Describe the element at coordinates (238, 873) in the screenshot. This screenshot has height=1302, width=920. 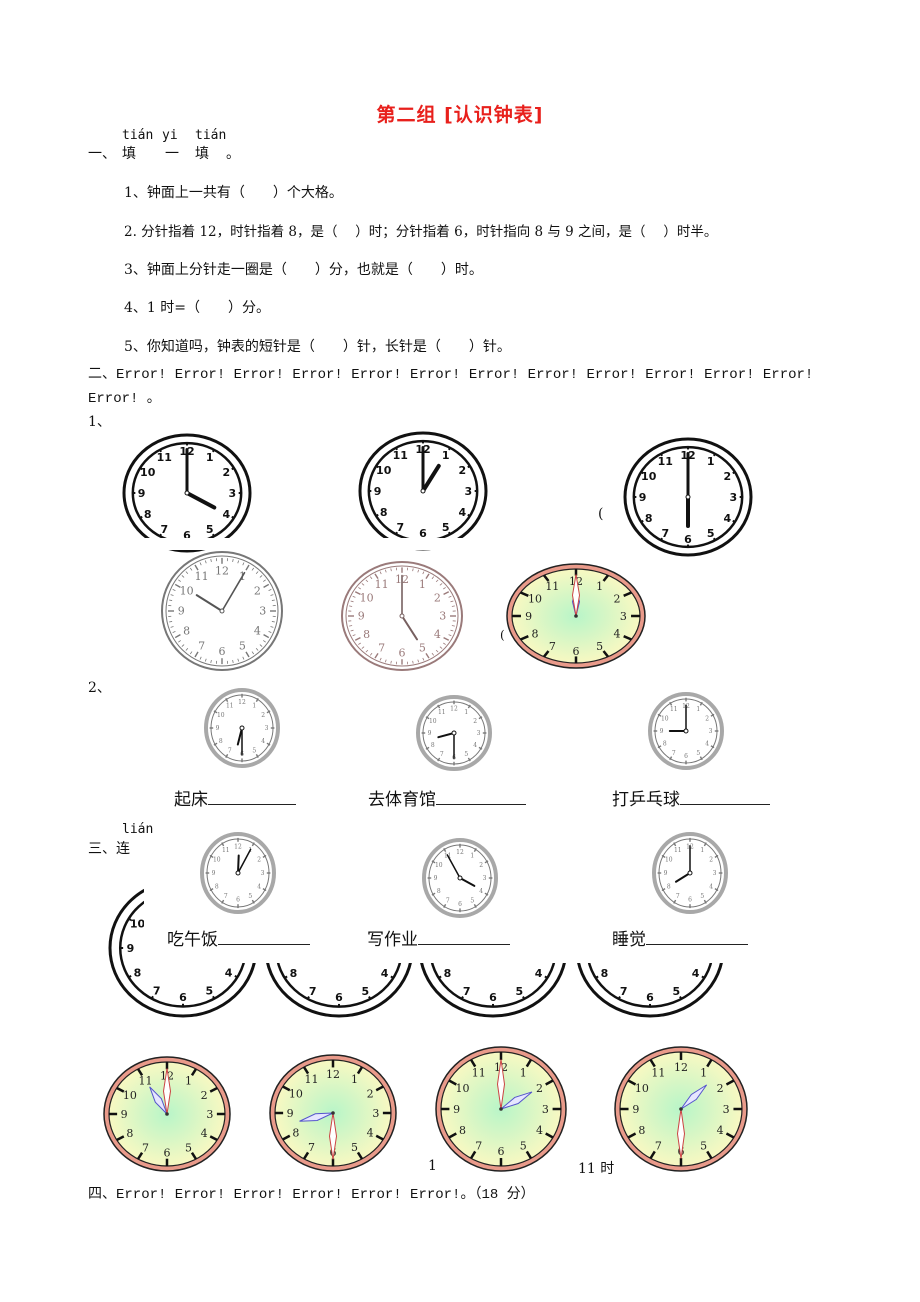
I see `clock-face-activity-lunch: 123456789101112` at that location.